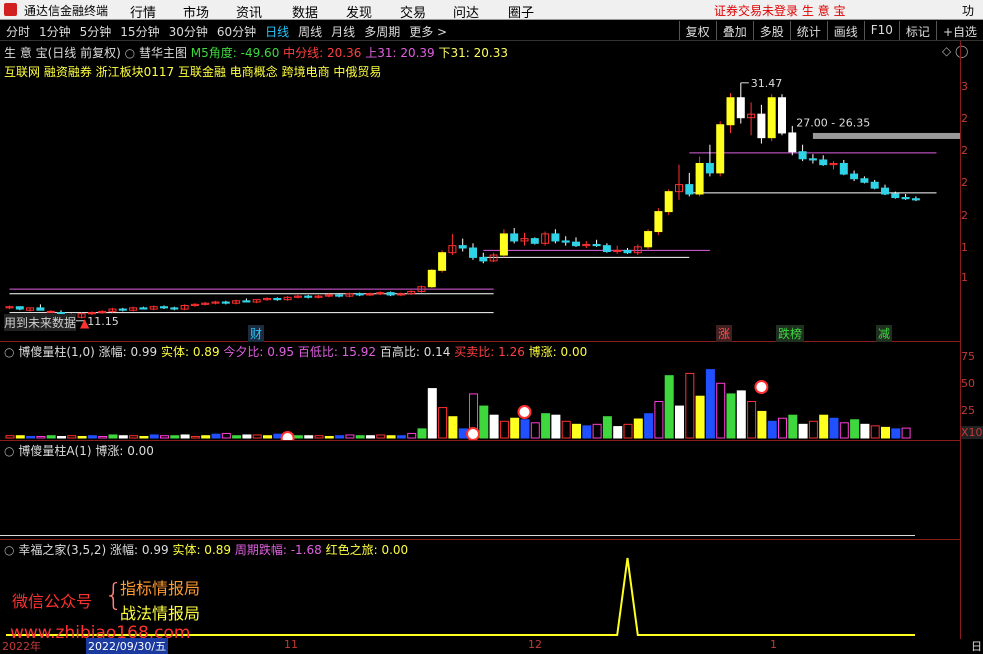  I want to click on volume-axis-50: 50, so click(968, 383).